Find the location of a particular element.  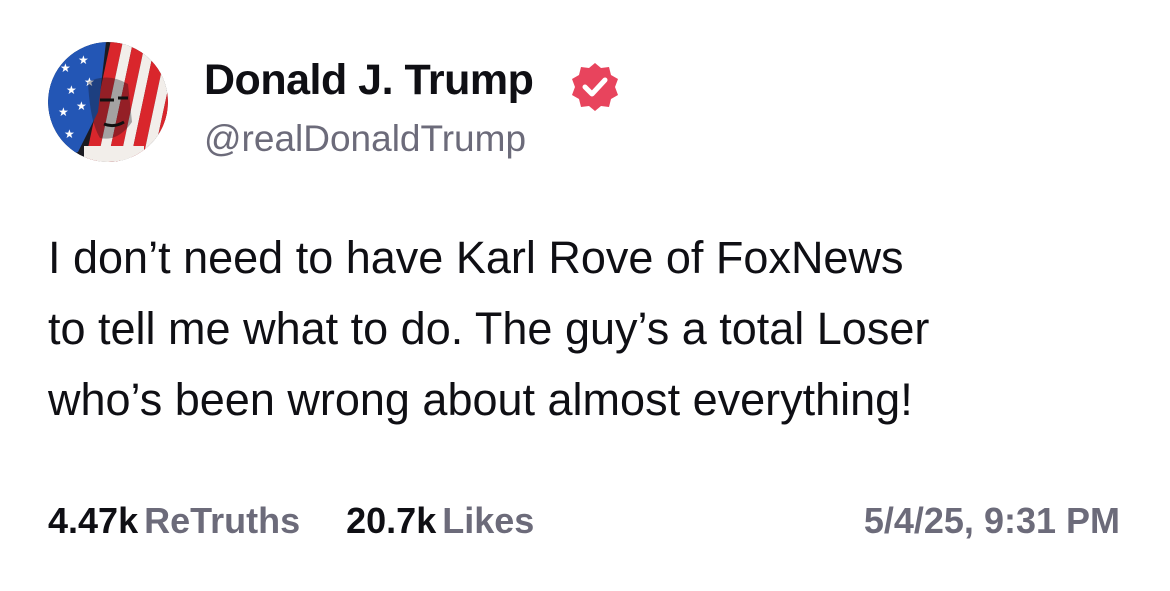

likes-count: 20.7k is located at coordinates (391, 520).